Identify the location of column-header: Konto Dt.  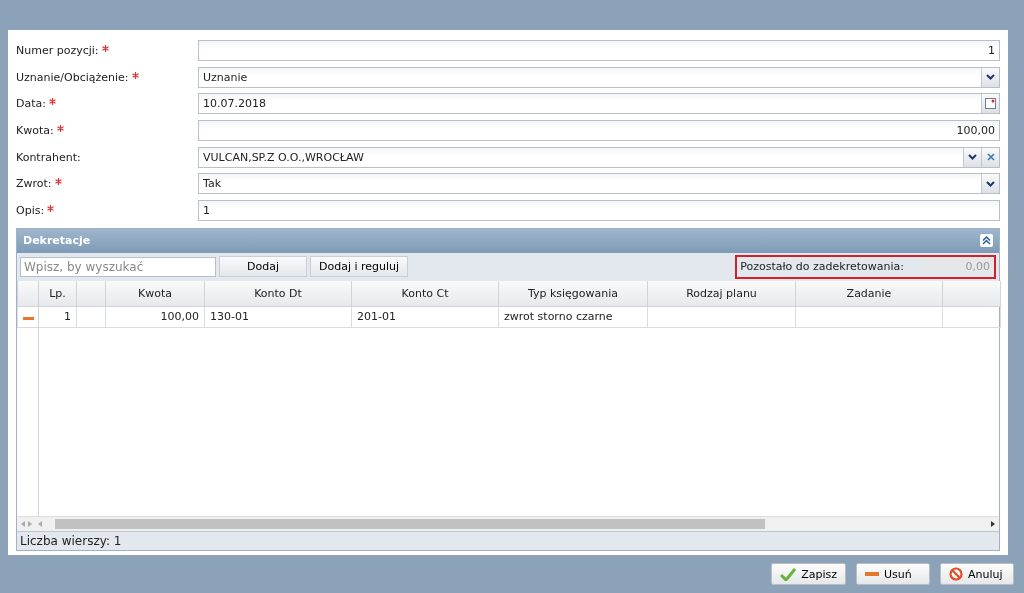
(278, 293).